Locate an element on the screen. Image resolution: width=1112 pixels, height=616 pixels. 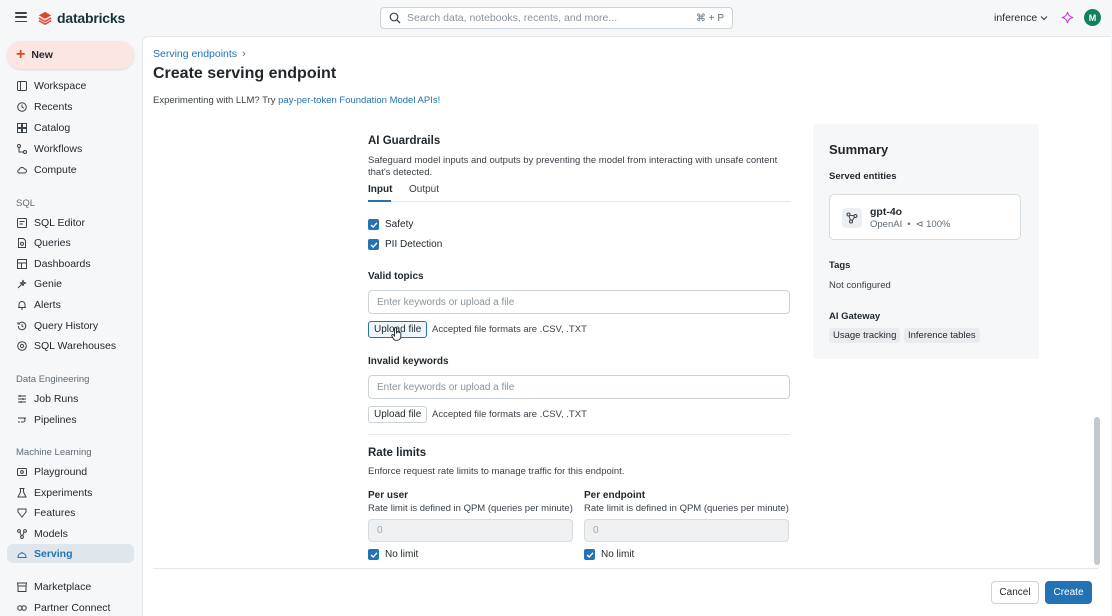
per-user-input: 0 is located at coordinates (470, 530).